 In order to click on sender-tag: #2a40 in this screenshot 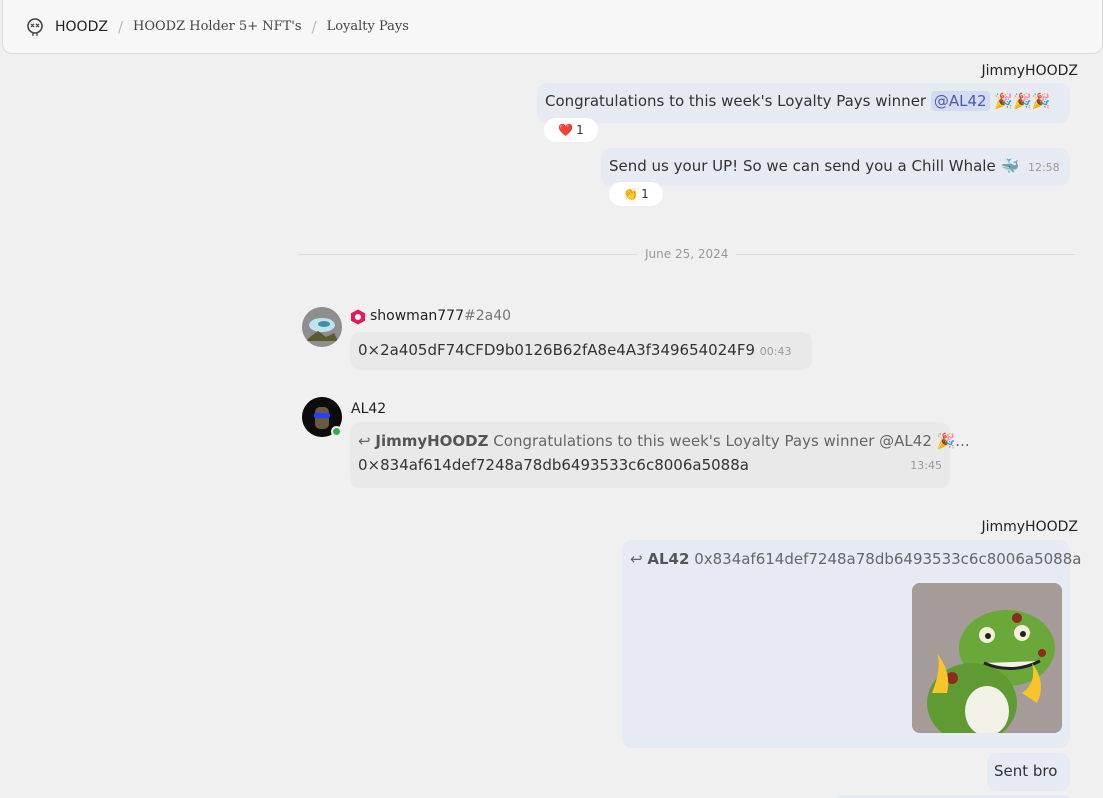, I will do `click(488, 316)`.